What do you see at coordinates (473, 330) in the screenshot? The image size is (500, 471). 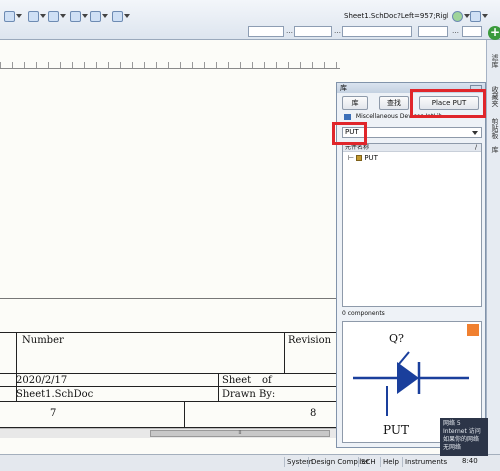 I see `overlay-badge-icon` at bounding box center [473, 330].